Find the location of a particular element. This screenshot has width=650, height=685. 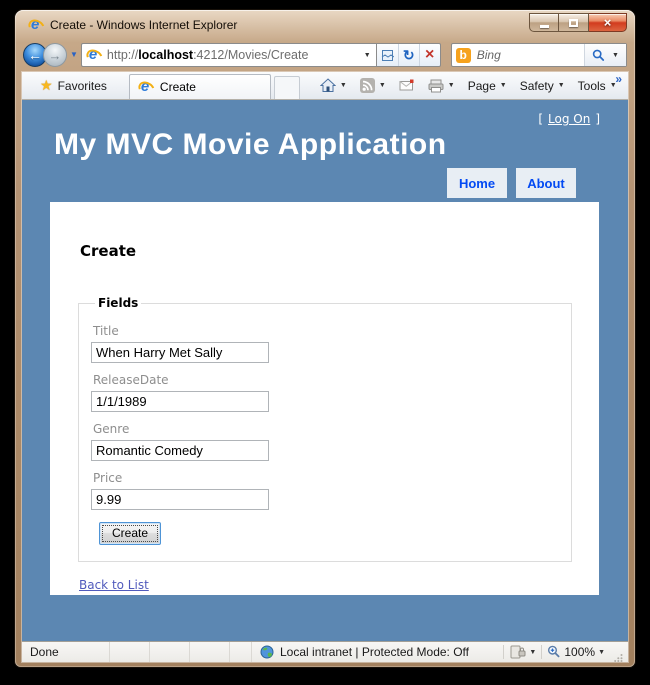

genre-label: Genre is located at coordinates (111, 429).